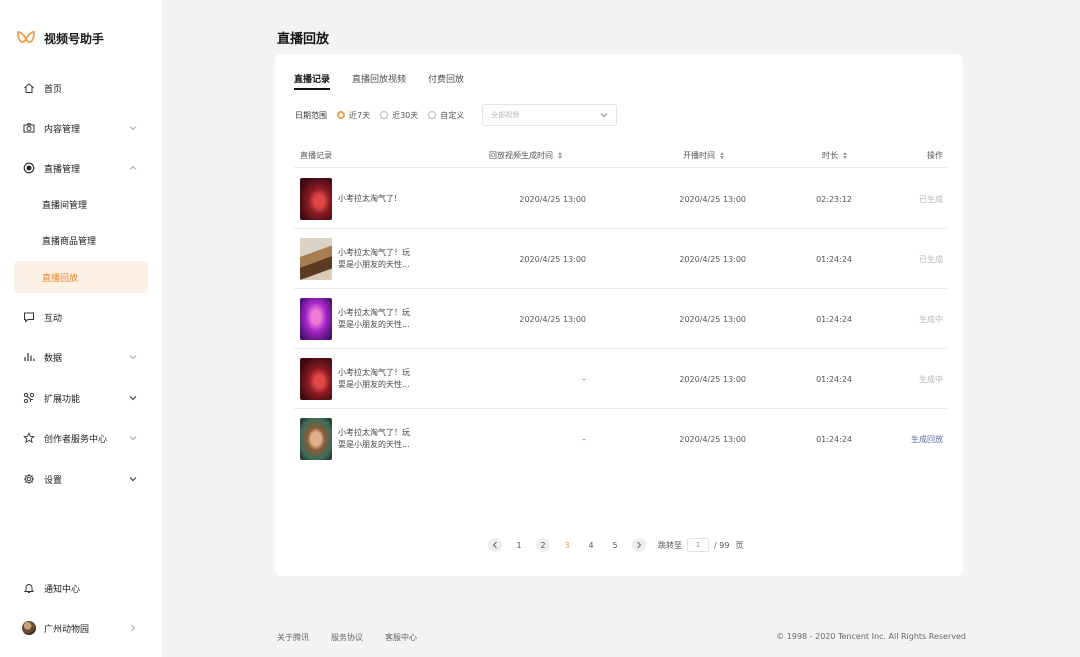  Describe the element at coordinates (293, 637) in the screenshot. I see `footer-link-about: 关于腾讯` at that location.